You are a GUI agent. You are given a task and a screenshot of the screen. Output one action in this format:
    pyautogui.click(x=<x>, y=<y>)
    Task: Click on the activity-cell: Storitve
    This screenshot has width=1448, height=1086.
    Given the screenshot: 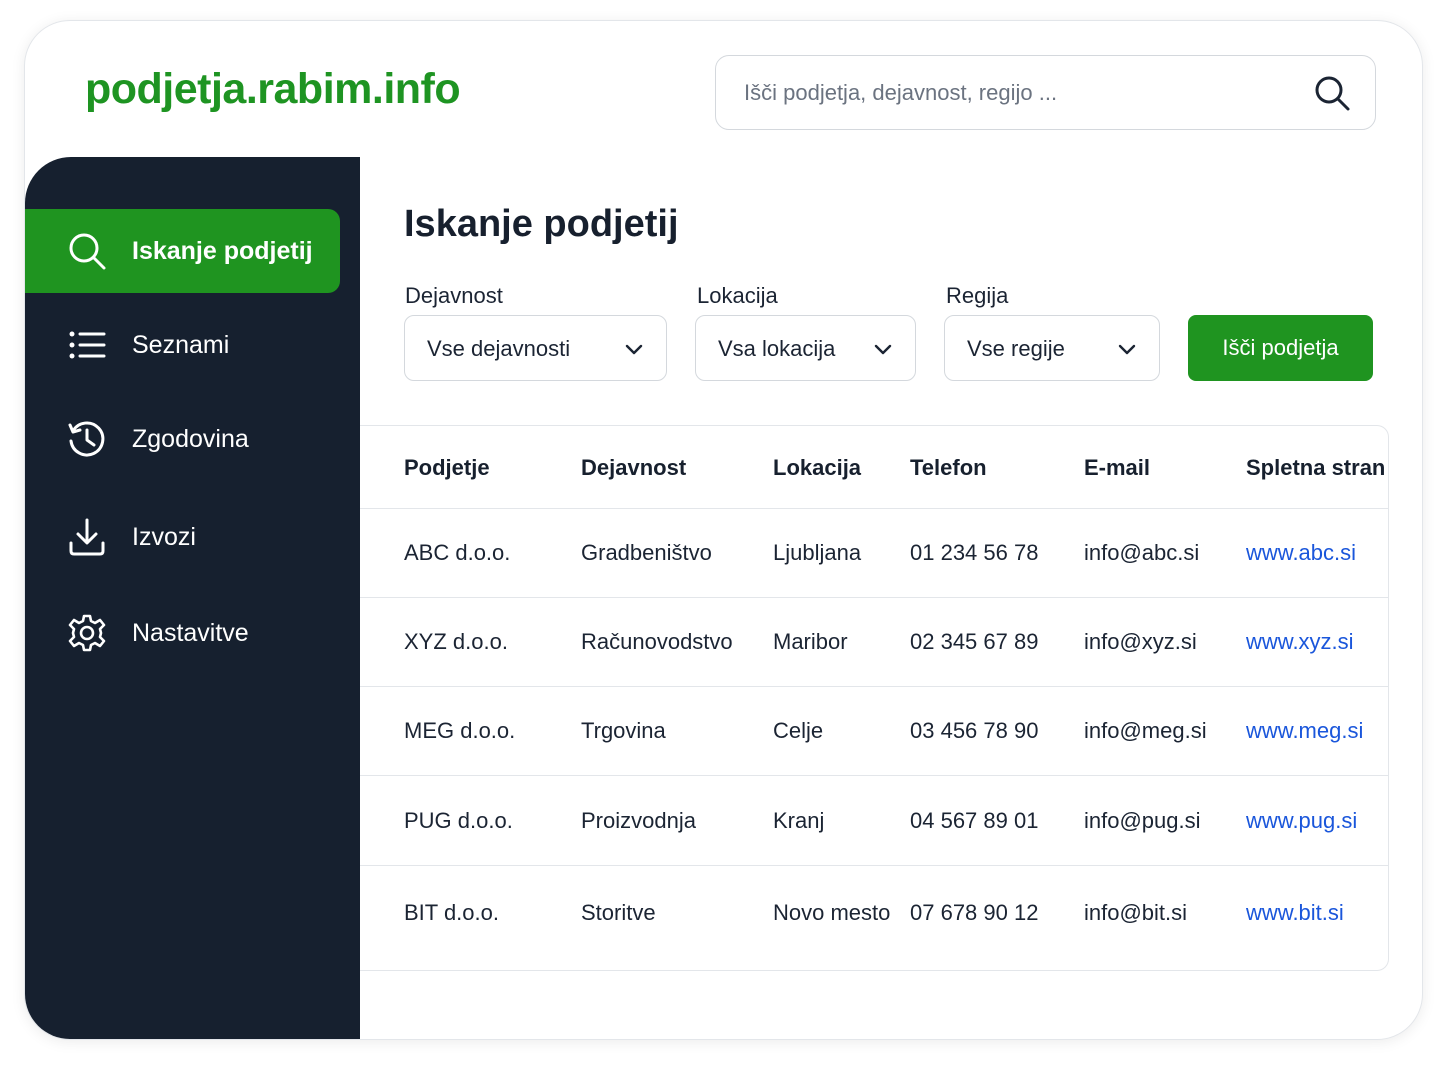 What is the action you would take?
    pyautogui.click(x=618, y=912)
    